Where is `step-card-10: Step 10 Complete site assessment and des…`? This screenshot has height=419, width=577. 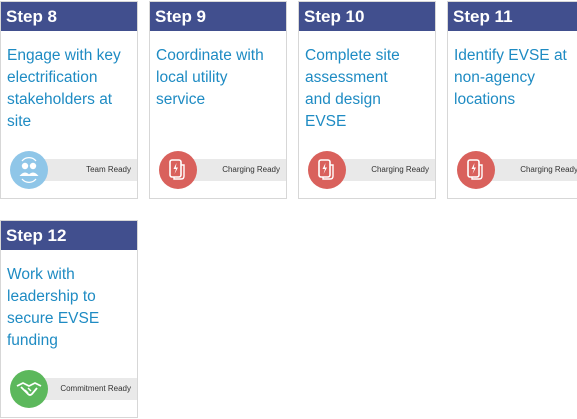
step-card-10: Step 10 Complete site assessment and des… is located at coordinates (367, 100).